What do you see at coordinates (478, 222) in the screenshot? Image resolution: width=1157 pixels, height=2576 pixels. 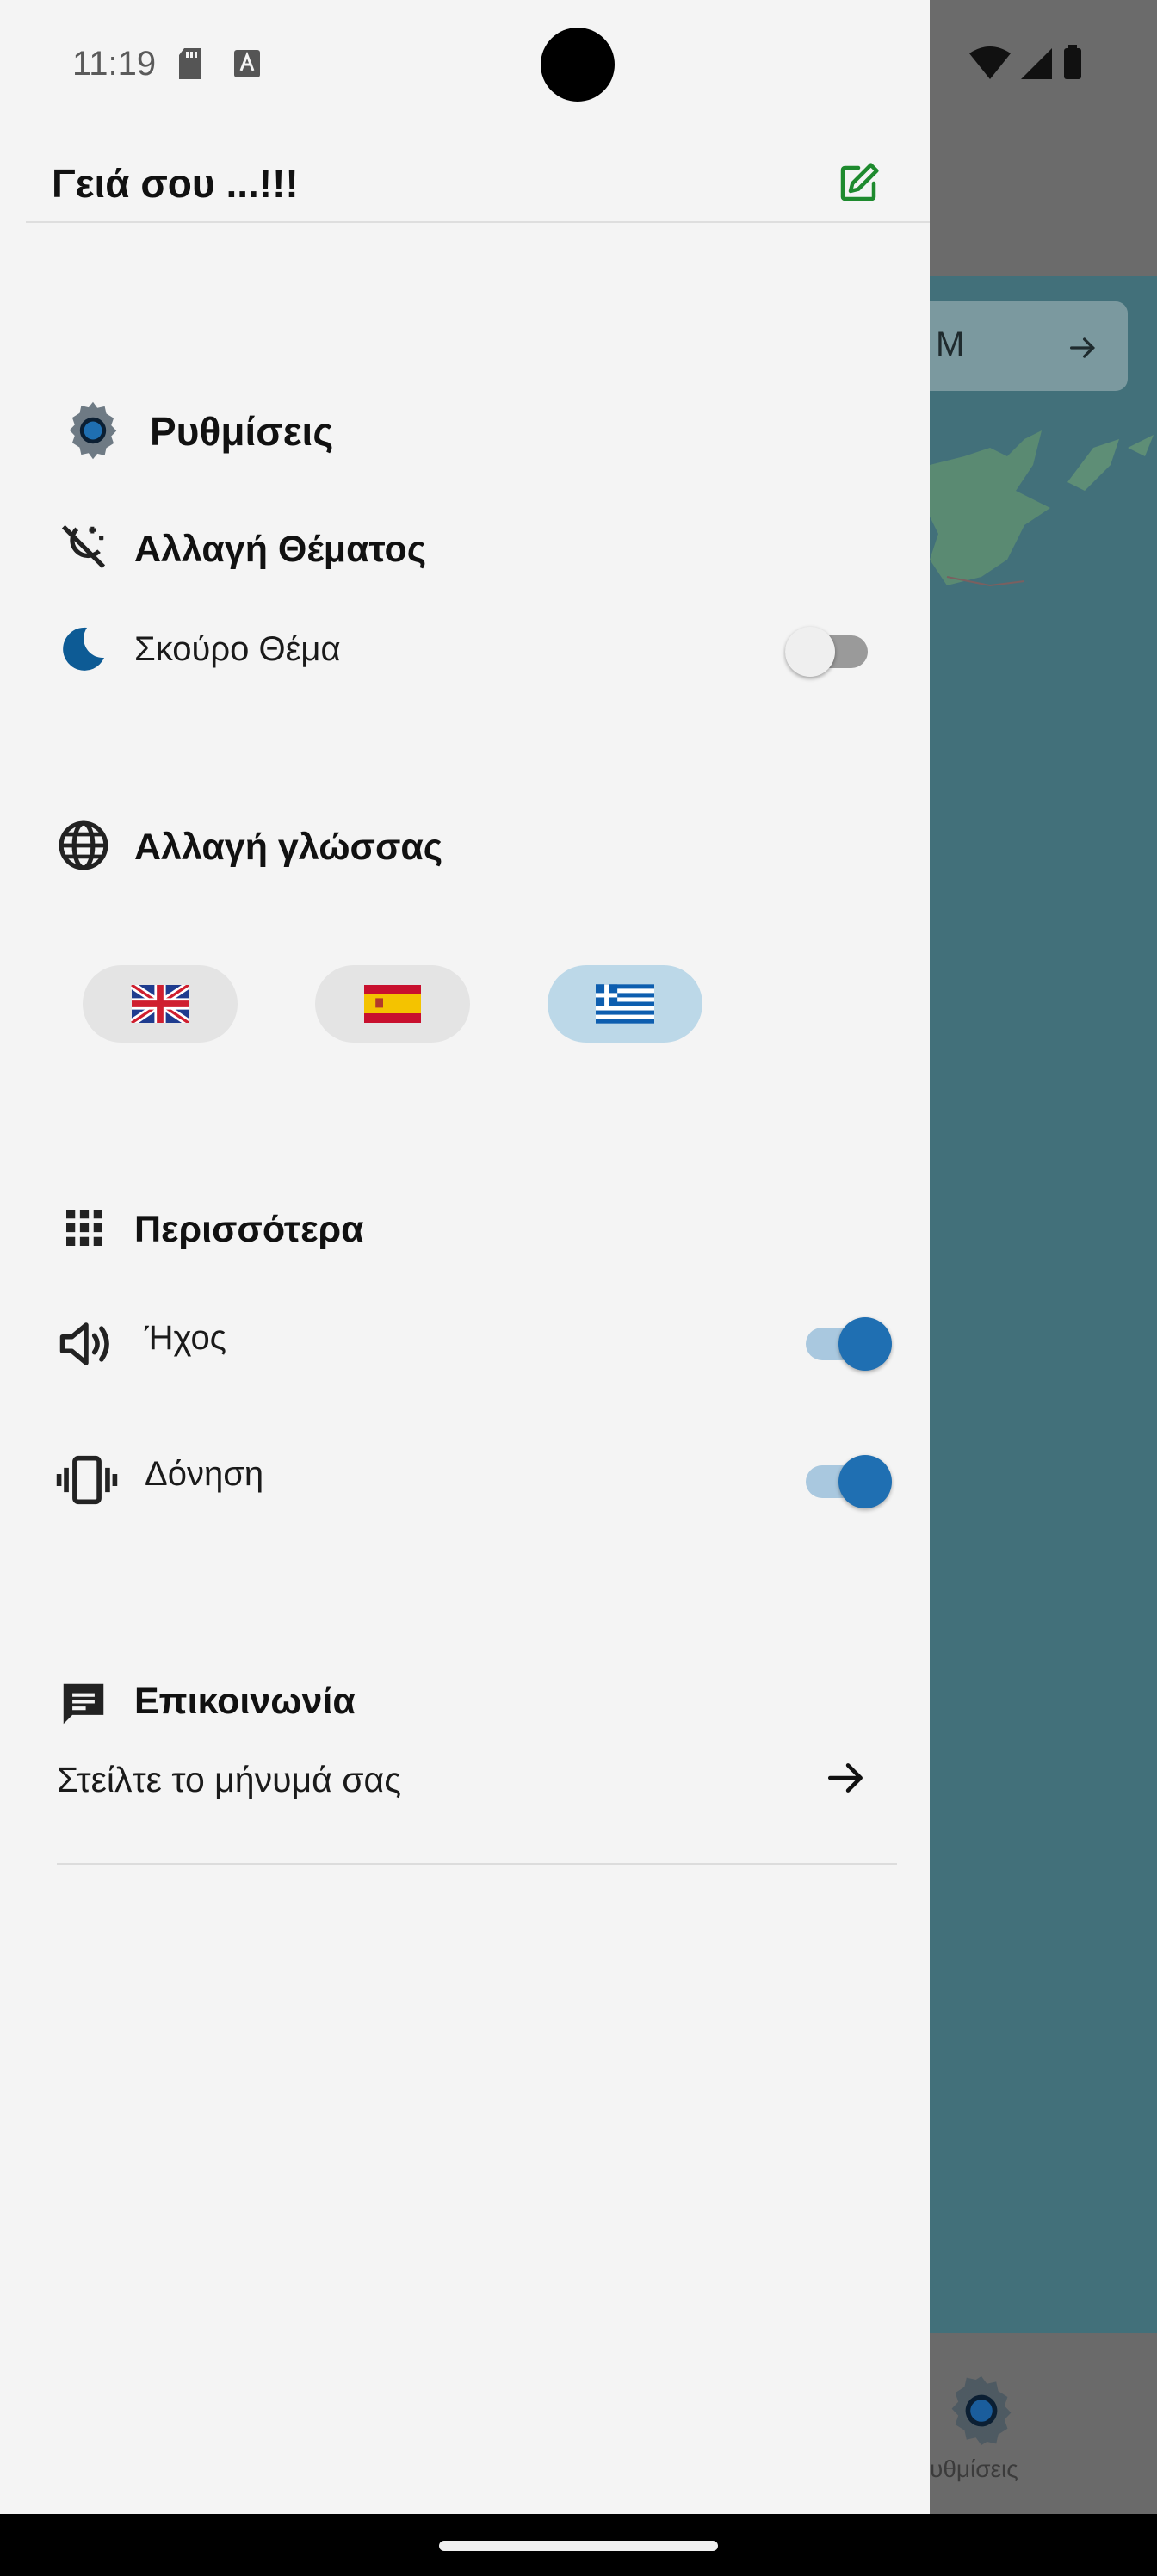 I see `header-divider` at bounding box center [478, 222].